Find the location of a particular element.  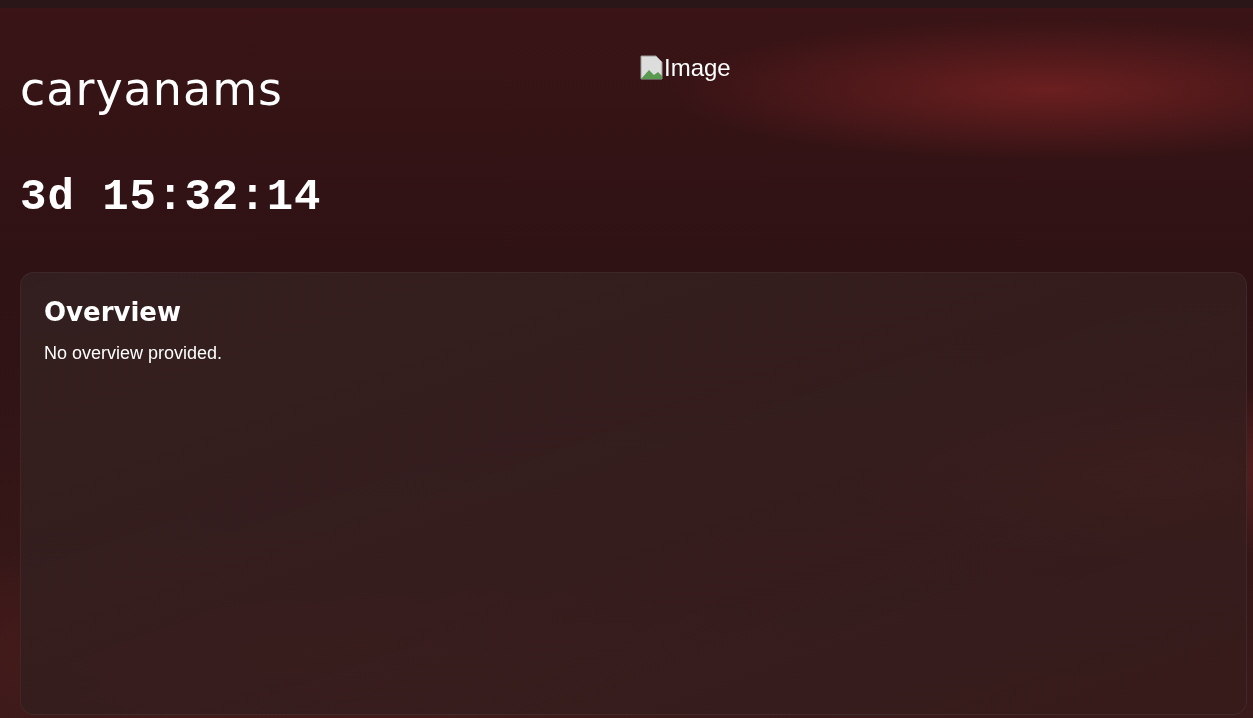

username: caryanams is located at coordinates (151, 89).